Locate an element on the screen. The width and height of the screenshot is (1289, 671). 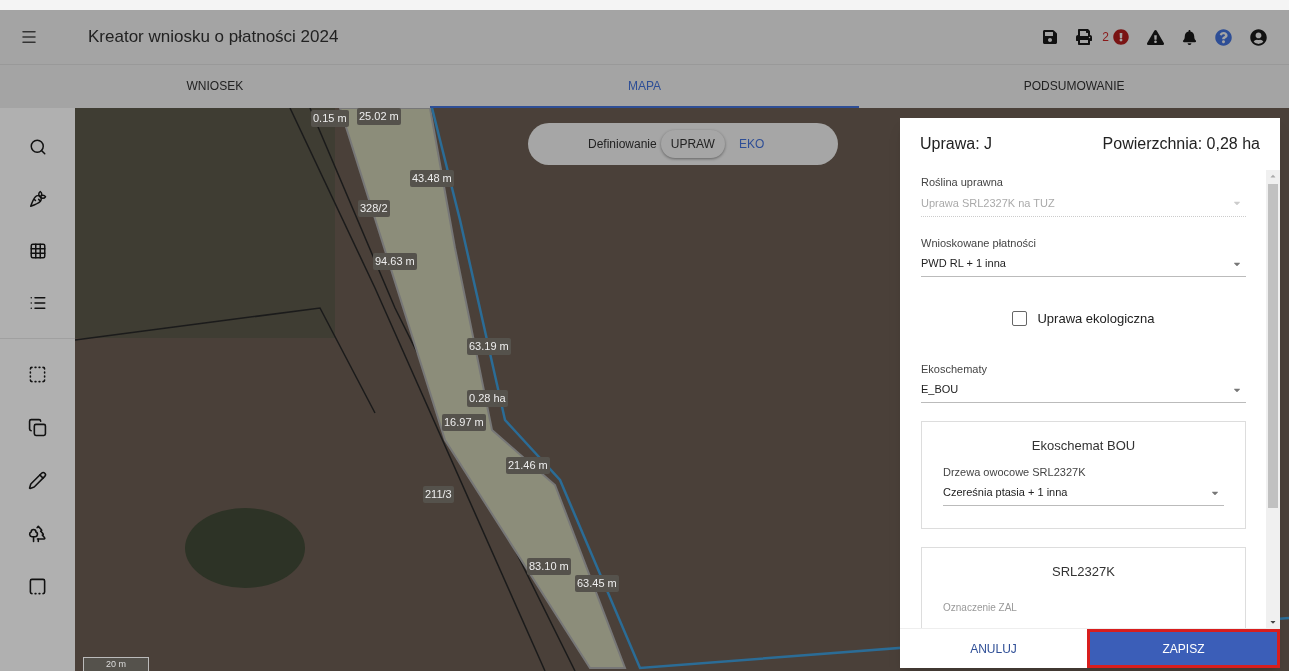
dialog-title: Uprawa: J is located at coordinates (956, 144).